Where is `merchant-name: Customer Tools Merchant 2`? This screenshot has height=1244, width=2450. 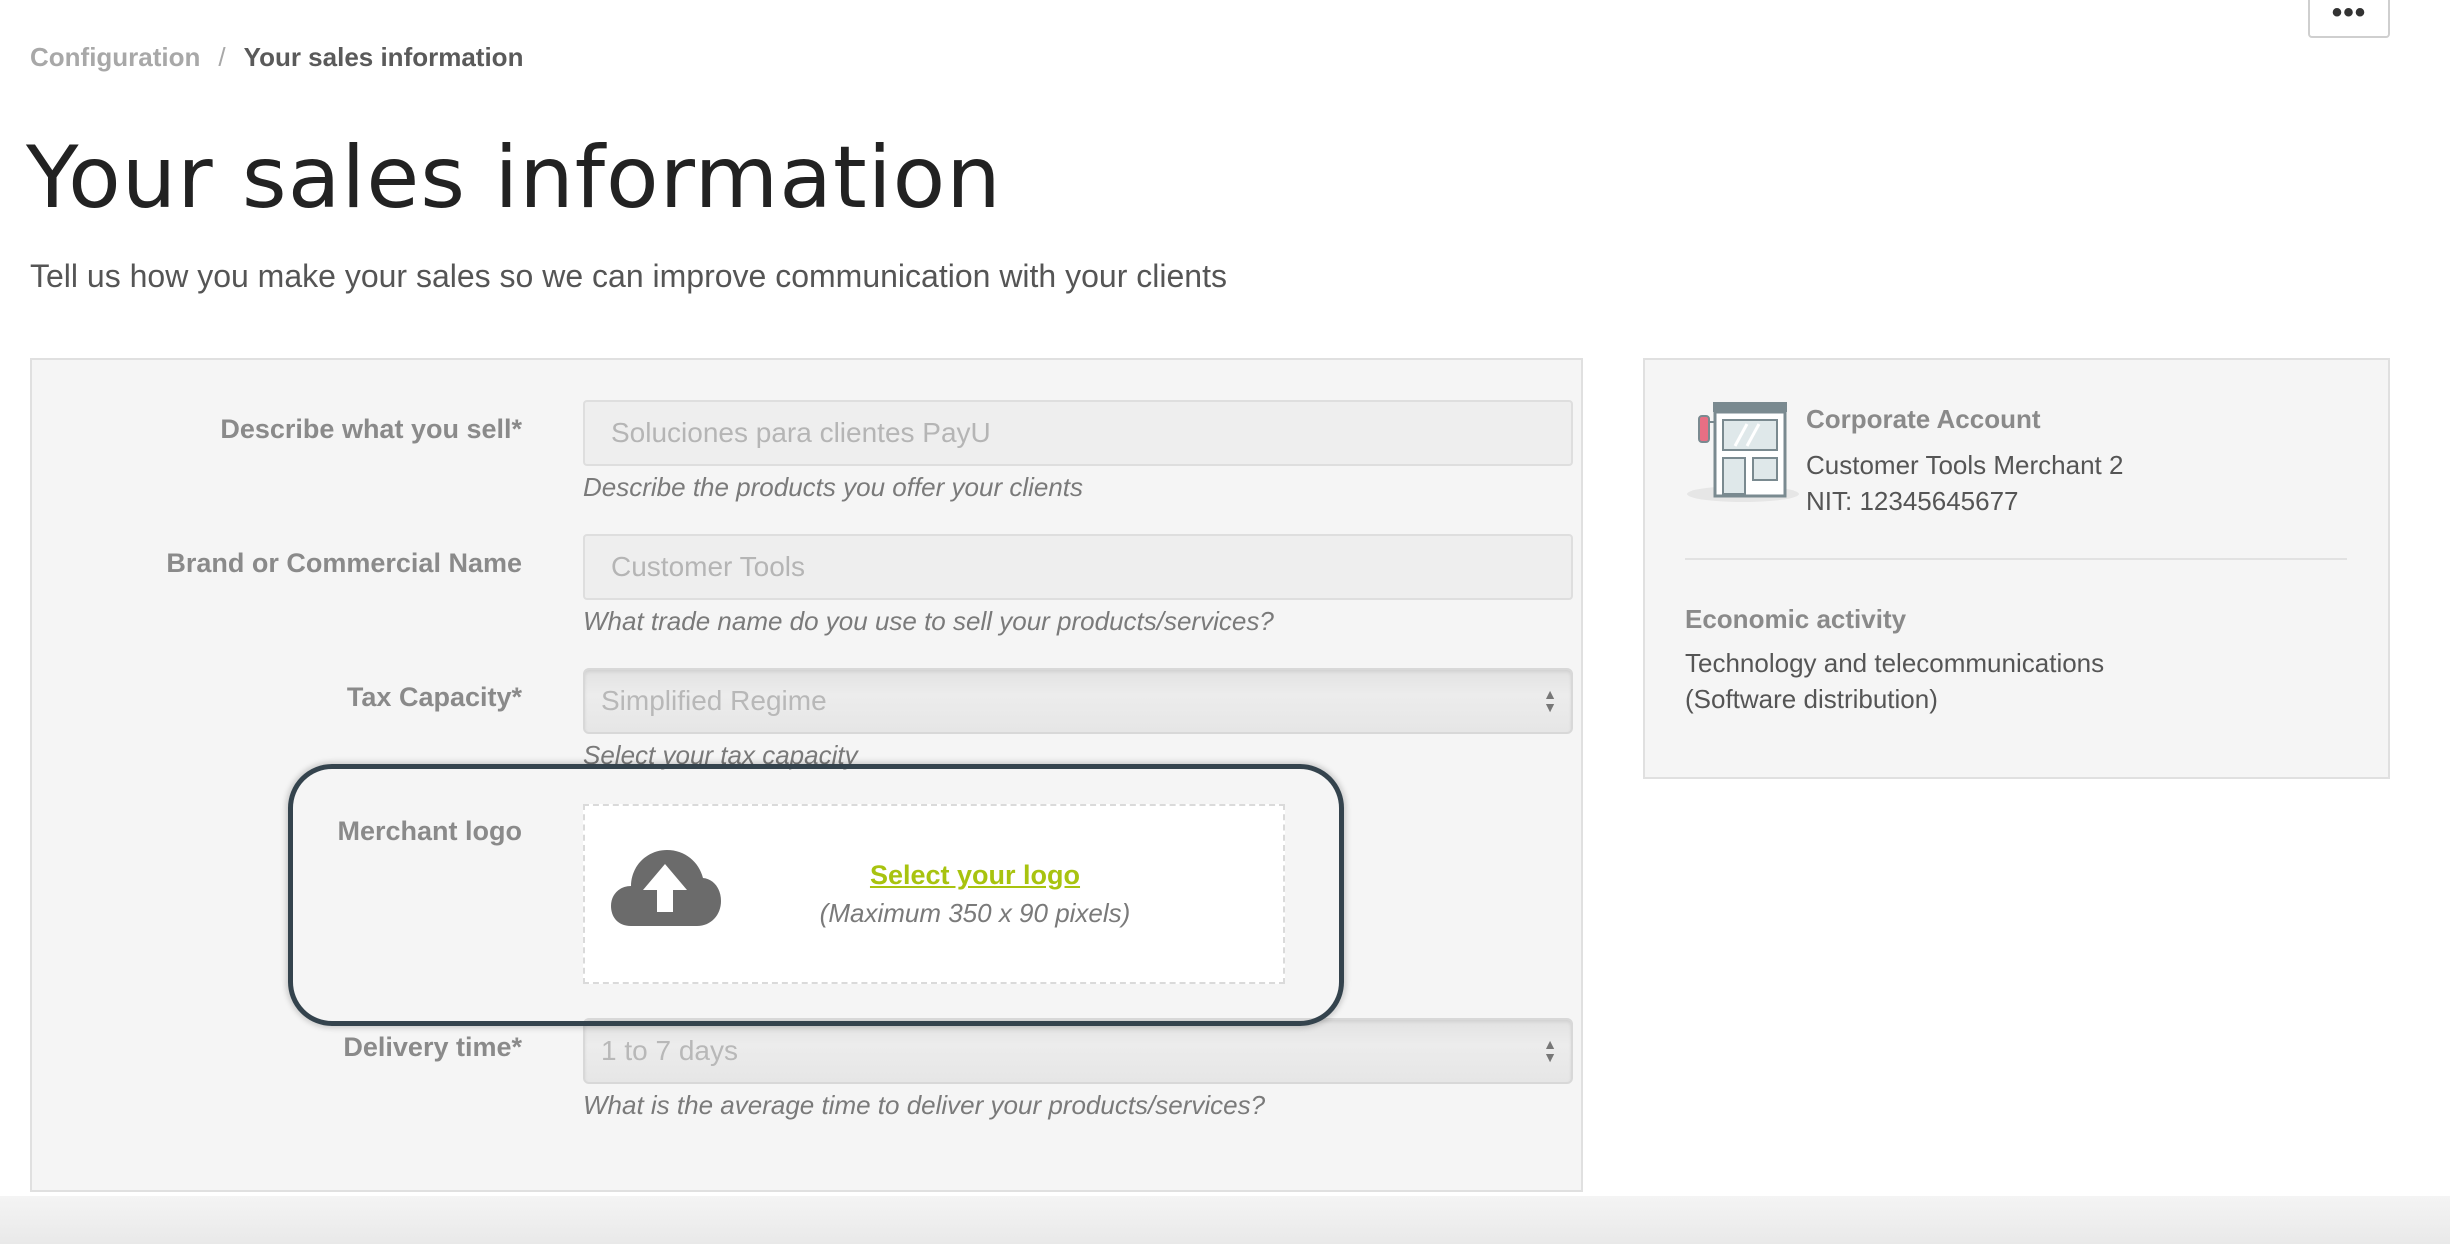
merchant-name: Customer Tools Merchant 2 is located at coordinates (1965, 465).